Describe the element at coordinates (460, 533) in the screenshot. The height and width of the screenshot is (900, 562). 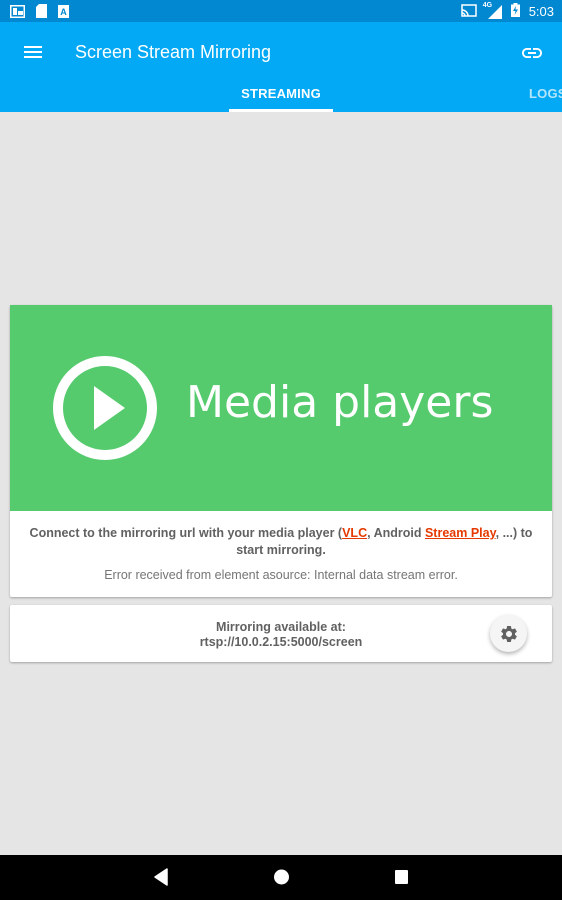
I see `stream-play-link: Stream Play` at that location.